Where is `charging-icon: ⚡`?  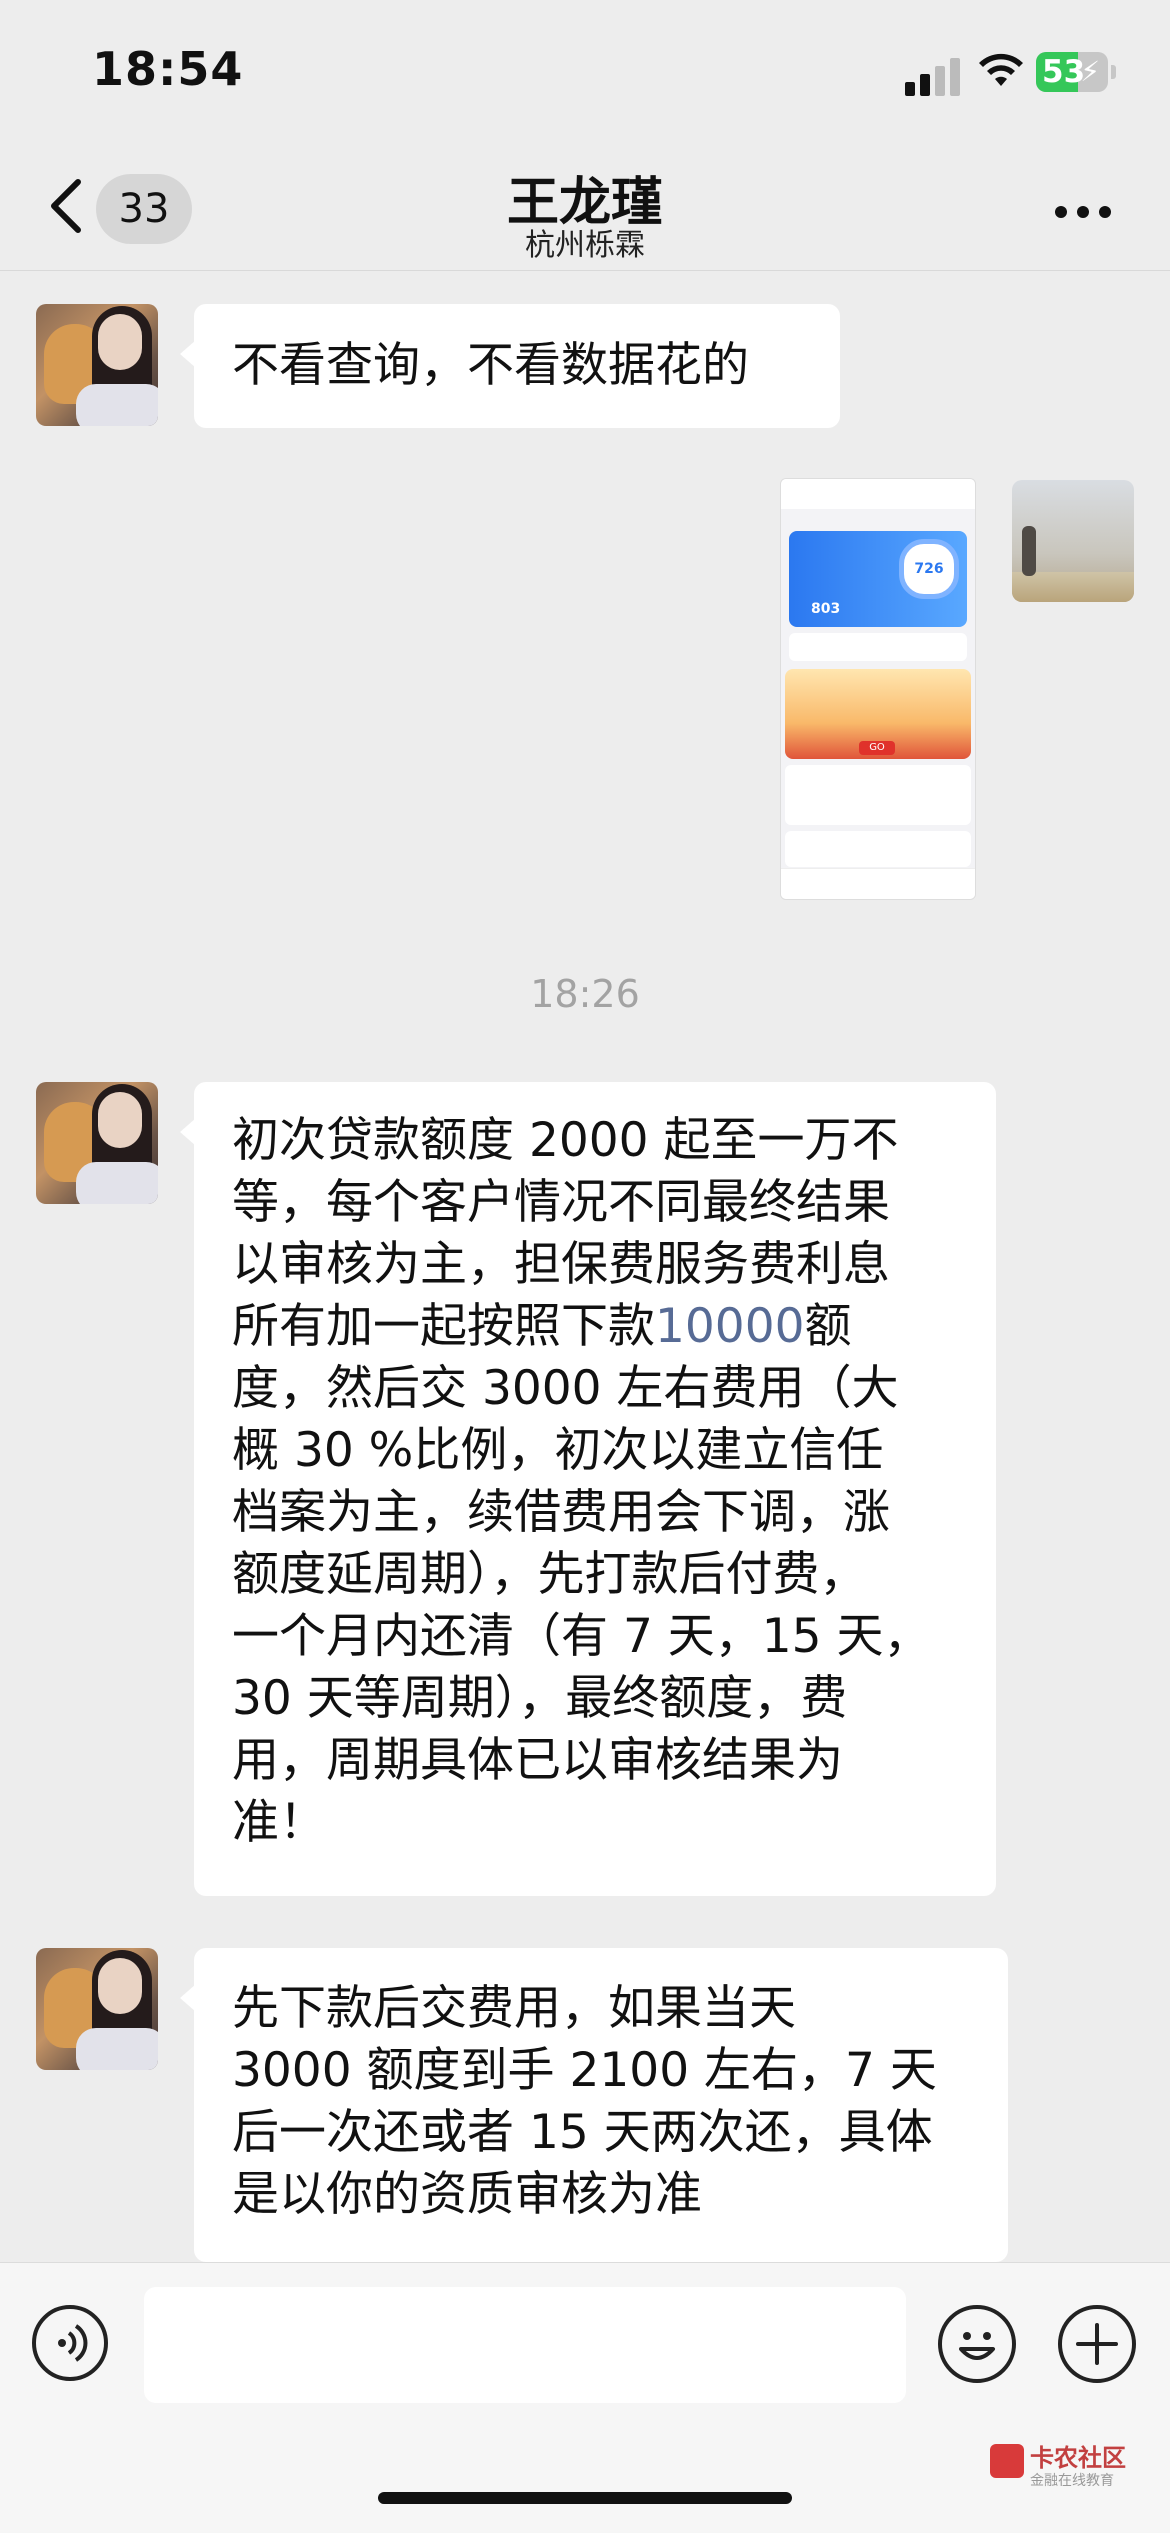 charging-icon: ⚡ is located at coordinates (1090, 71).